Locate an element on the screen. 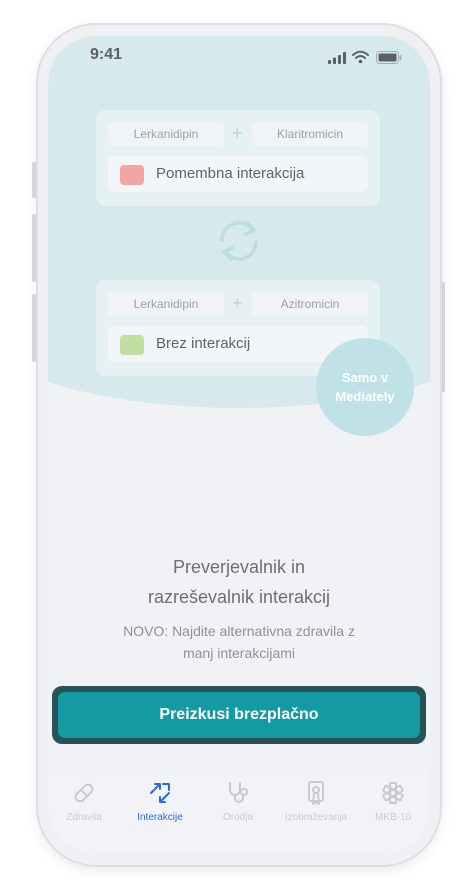 The image size is (474, 889). feature-subtitle-line-1: NOVO: Najdite alternativna zdravila z is located at coordinates (239, 631).